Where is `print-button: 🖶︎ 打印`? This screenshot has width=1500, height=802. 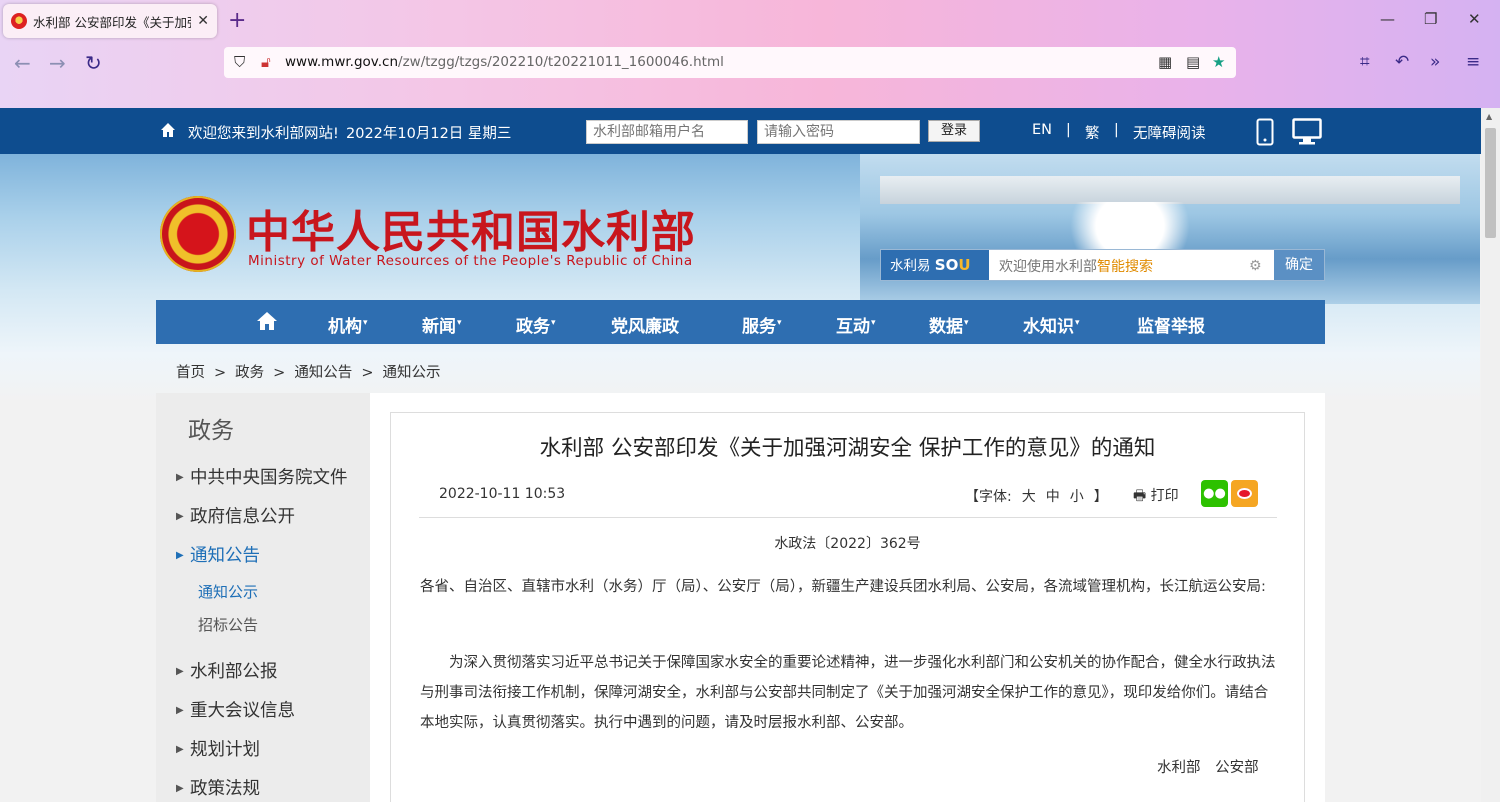
print-button: 🖶︎ 打印 is located at coordinates (1156, 497).